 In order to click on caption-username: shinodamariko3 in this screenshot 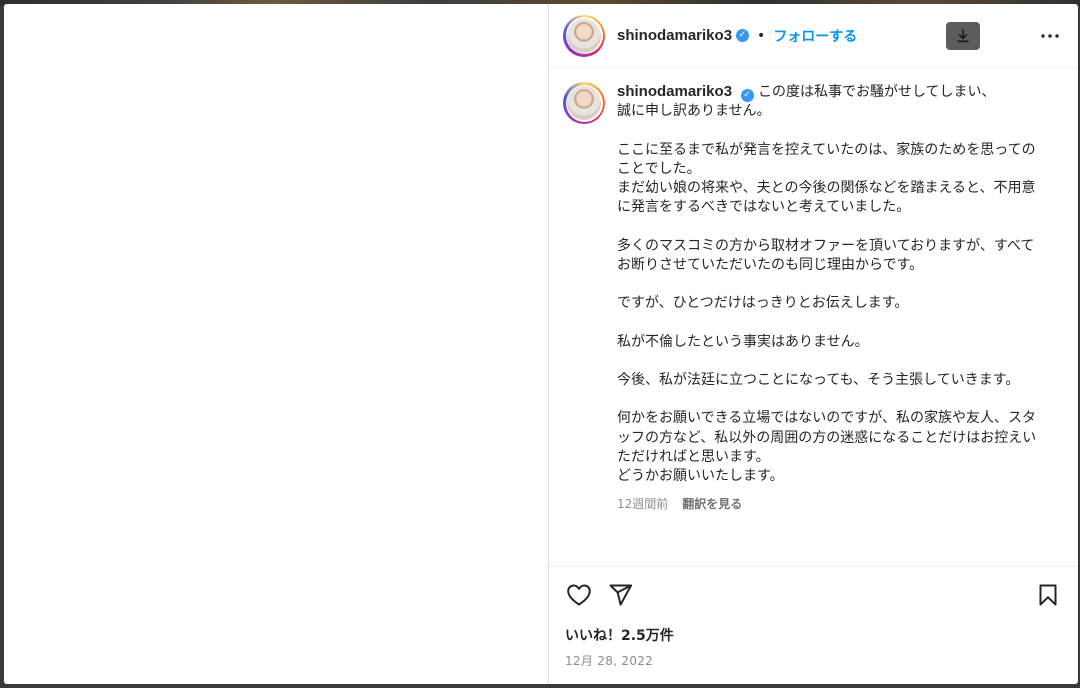, I will do `click(674, 91)`.